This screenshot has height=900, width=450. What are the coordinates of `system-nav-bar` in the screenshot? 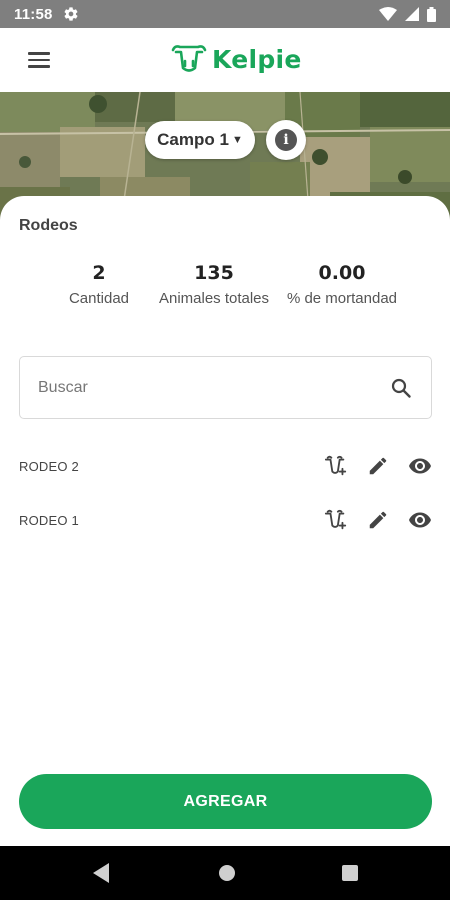 It's located at (225, 873).